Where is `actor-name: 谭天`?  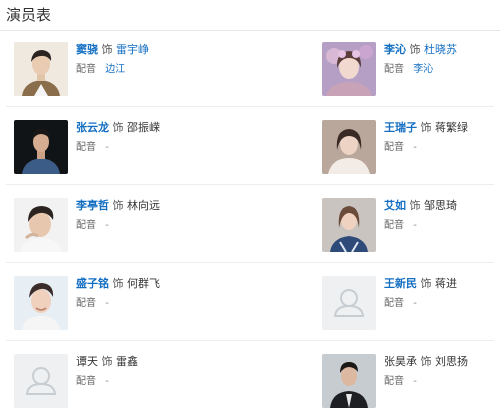 actor-name: 谭天 is located at coordinates (87, 361).